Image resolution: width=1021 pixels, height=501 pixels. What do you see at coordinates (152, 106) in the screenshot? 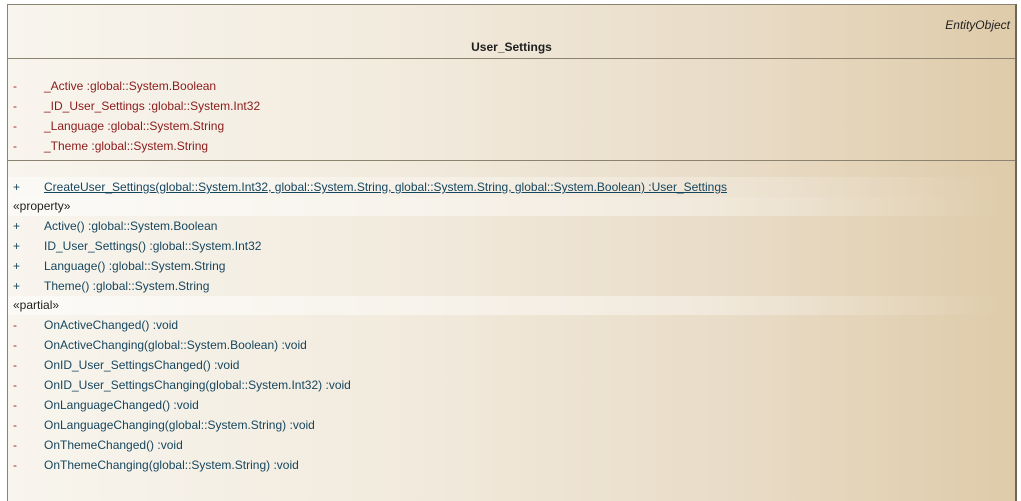
I see `attribute-text: _ID_User_Settings :global::System.Int32` at bounding box center [152, 106].